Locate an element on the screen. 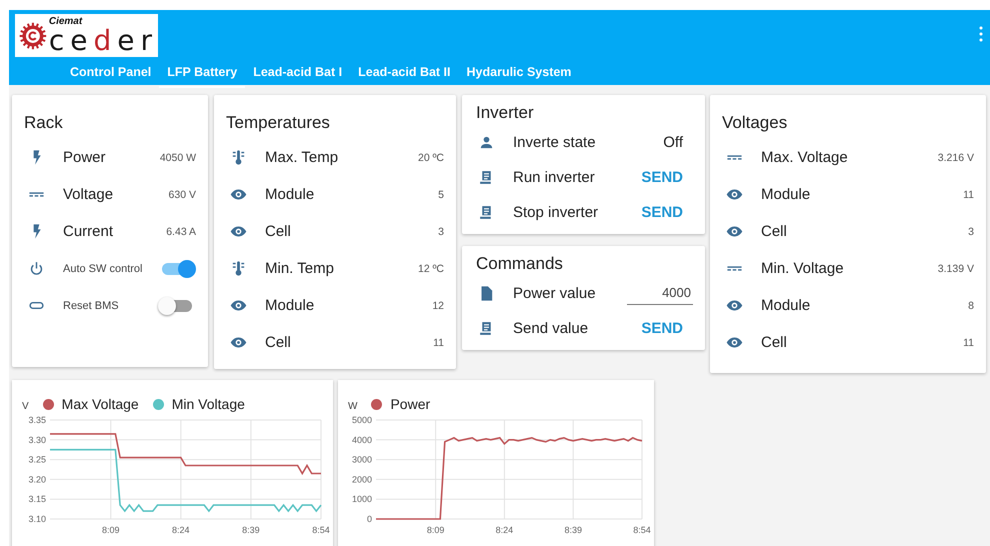 This screenshot has width=990, height=546. card-title: Voltages is located at coordinates (755, 123).